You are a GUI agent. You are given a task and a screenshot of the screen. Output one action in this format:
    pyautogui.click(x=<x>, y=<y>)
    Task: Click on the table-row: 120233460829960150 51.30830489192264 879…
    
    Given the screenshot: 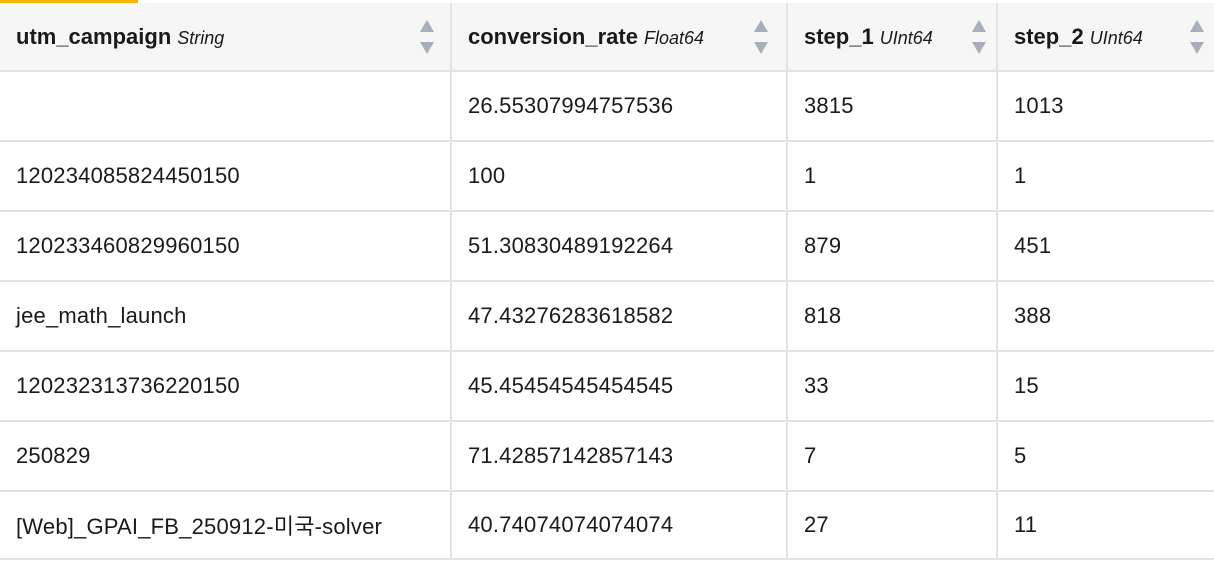 What is the action you would take?
    pyautogui.click(x=607, y=246)
    